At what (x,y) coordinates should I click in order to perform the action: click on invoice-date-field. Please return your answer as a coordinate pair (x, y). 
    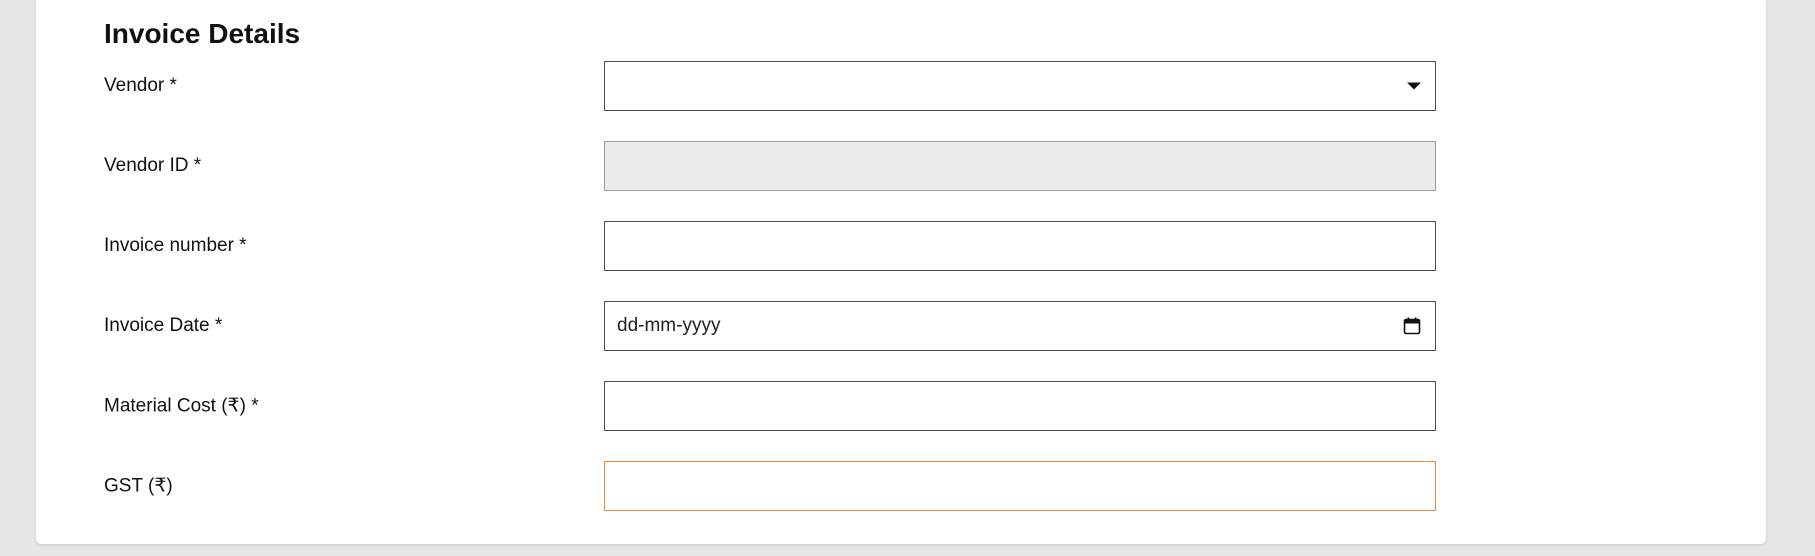
    Looking at the image, I should click on (1020, 326).